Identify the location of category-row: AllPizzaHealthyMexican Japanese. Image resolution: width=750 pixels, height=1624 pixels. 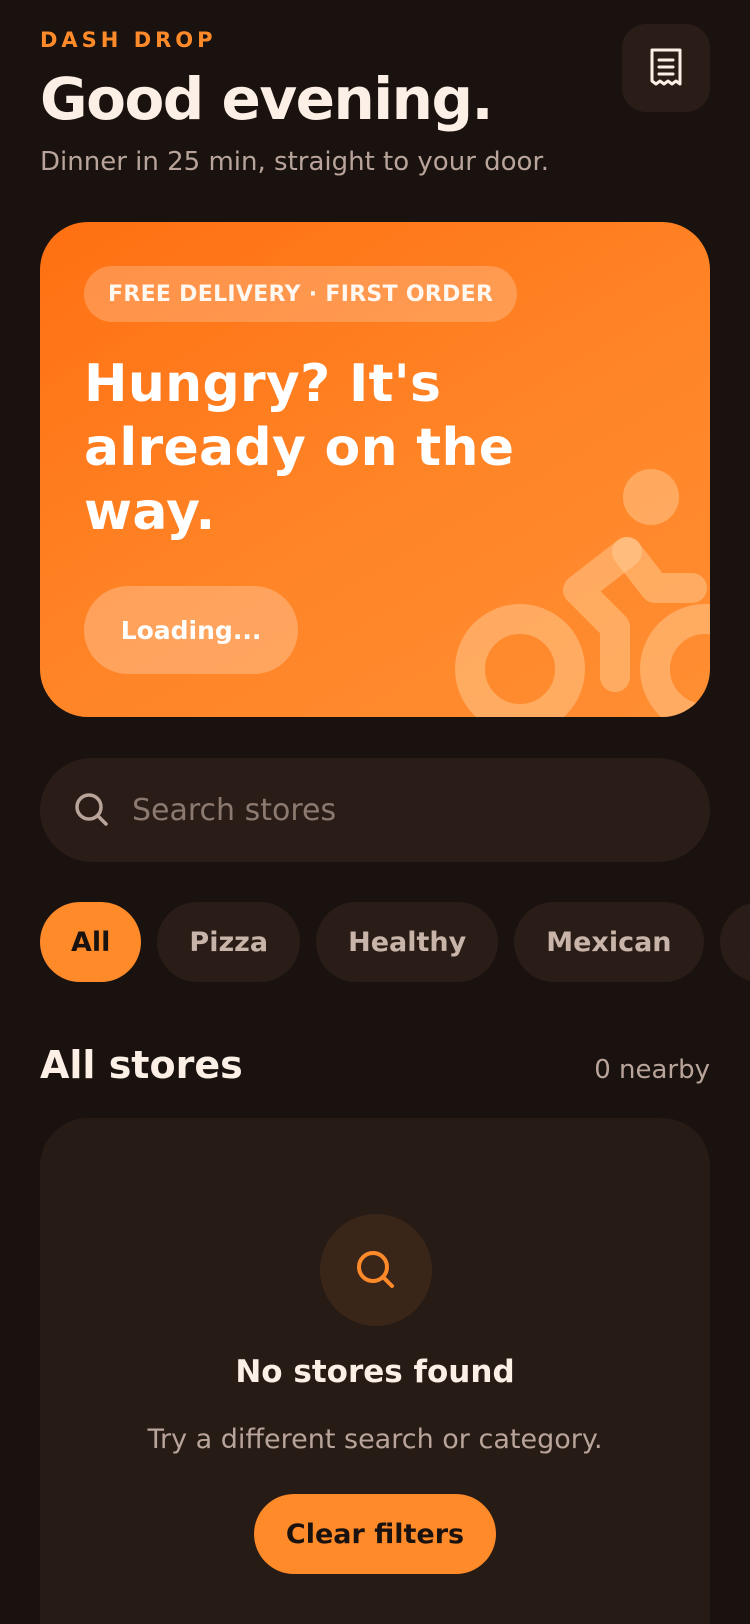
(395, 942).